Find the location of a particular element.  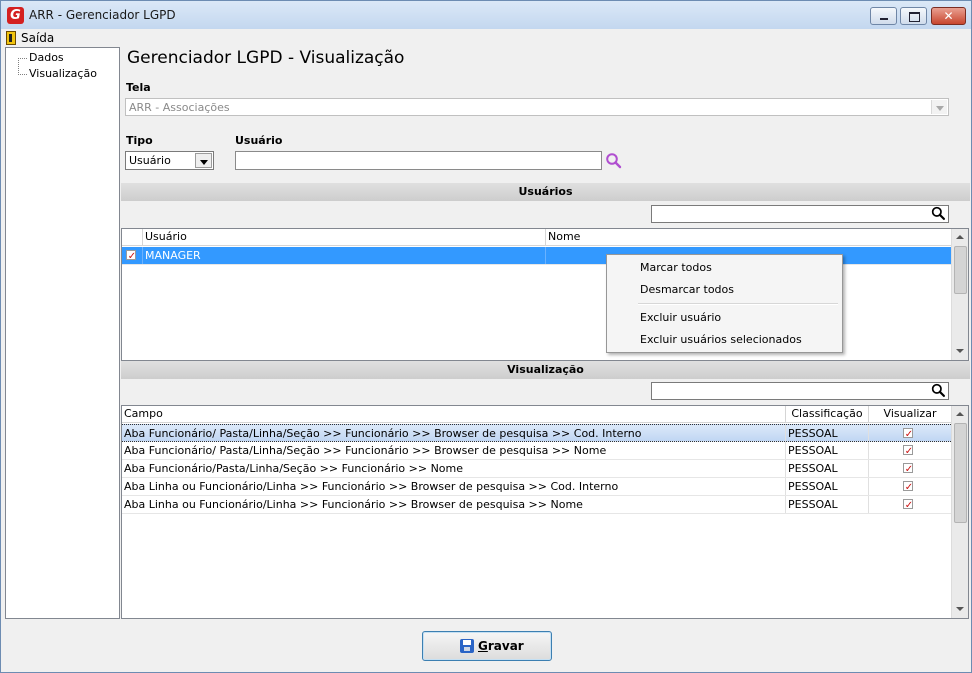

save-label-rest: ravar is located at coordinates (505, 646).